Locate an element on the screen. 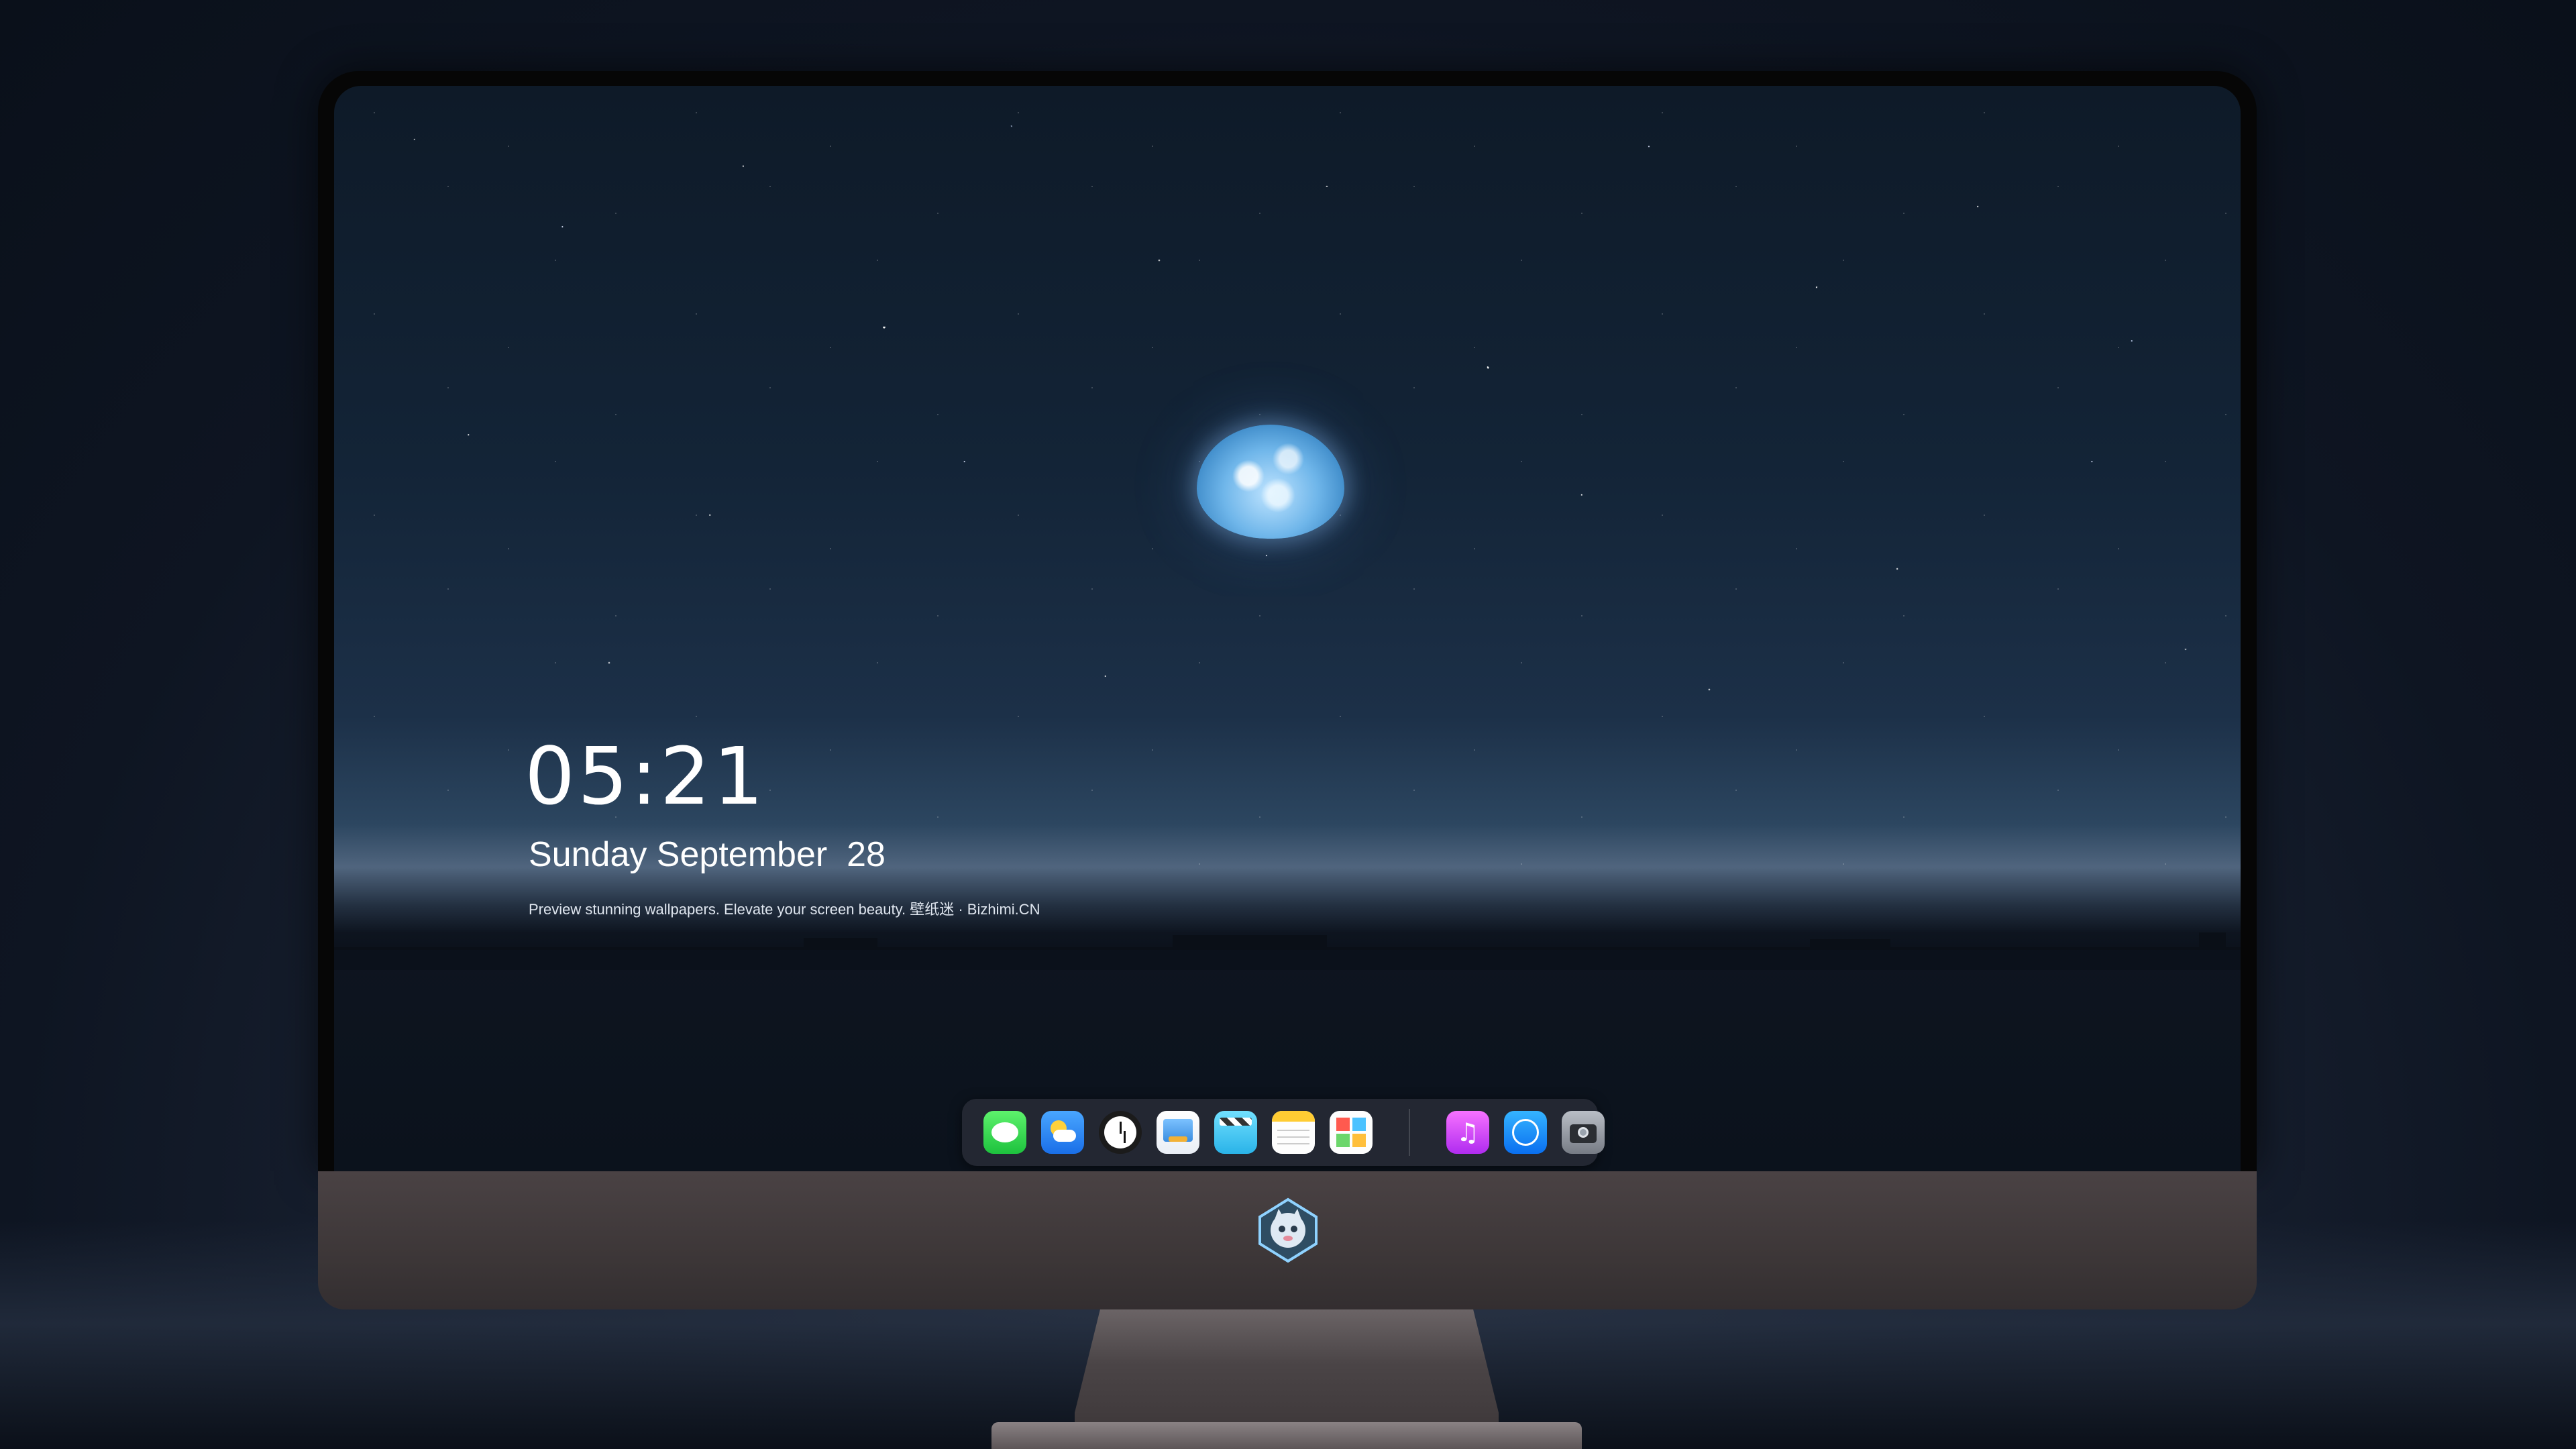 This screenshot has width=2576, height=1449. weather-icon is located at coordinates (1062, 1132).